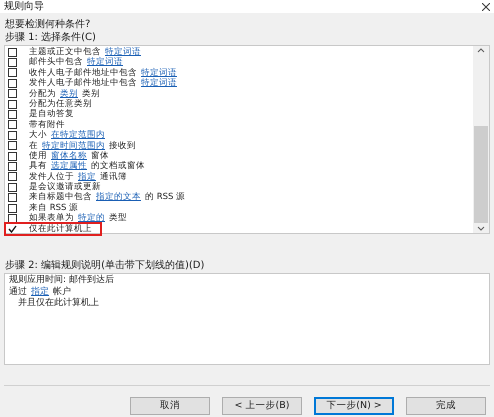  I want to click on close-icon, so click(486, 6).